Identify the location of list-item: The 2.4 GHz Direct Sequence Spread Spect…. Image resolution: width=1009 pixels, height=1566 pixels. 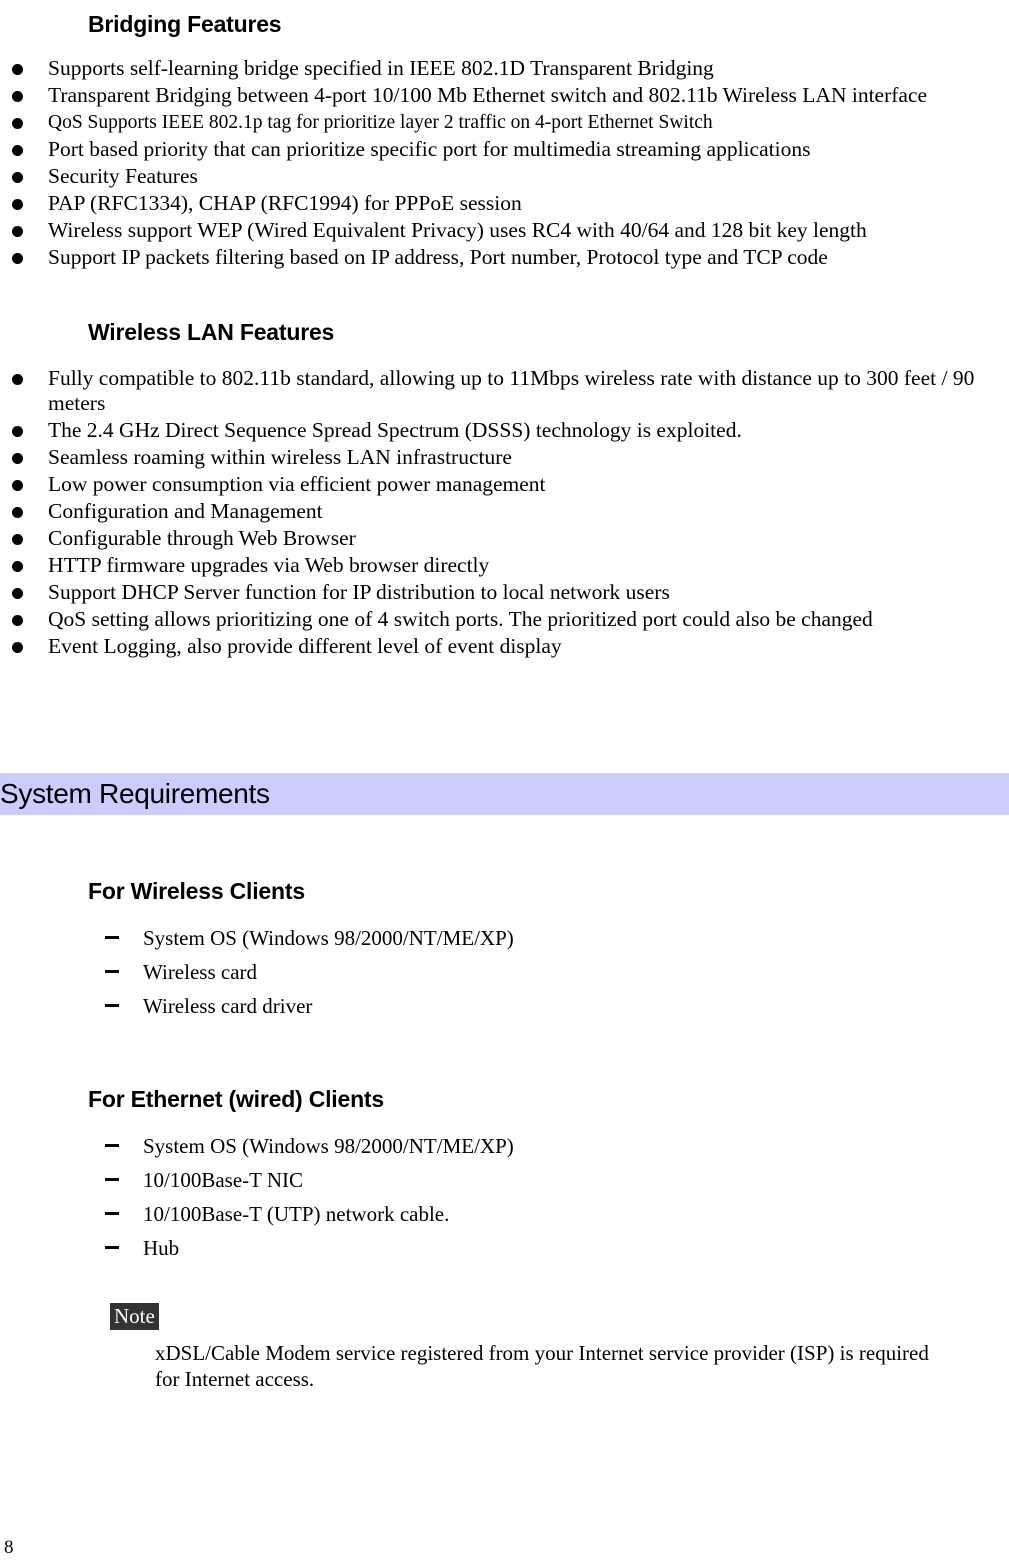
(504, 430).